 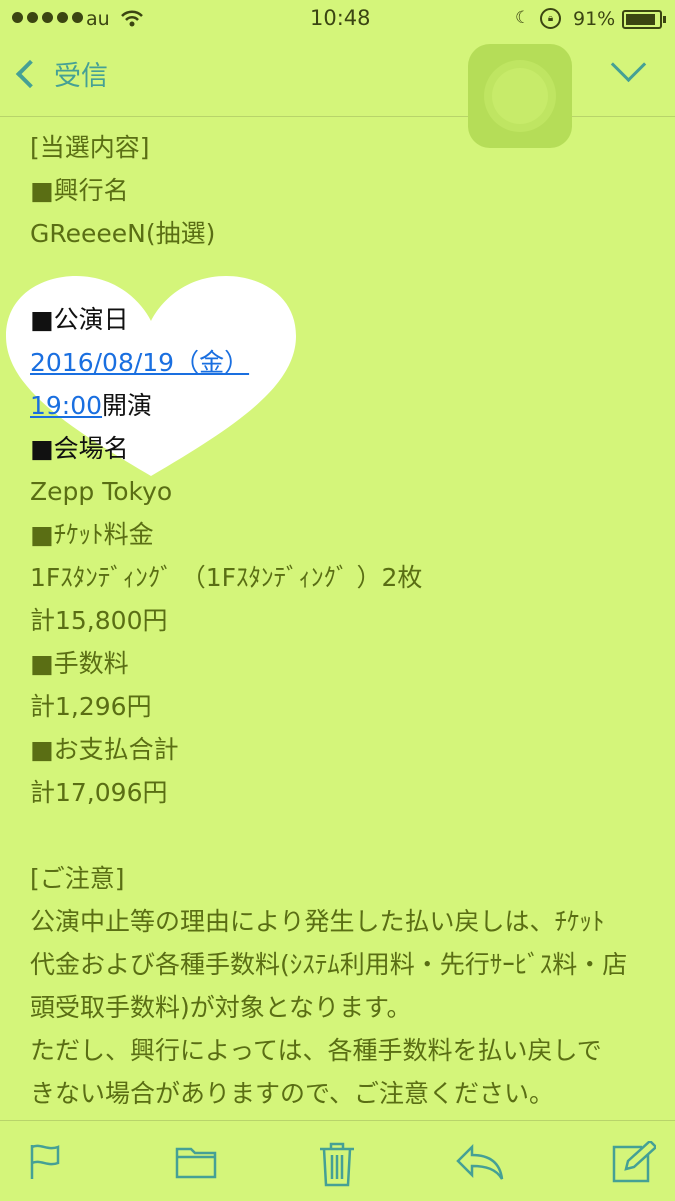 I want to click on event-name-value: GReeeeN(抽選), so click(x=123, y=233).